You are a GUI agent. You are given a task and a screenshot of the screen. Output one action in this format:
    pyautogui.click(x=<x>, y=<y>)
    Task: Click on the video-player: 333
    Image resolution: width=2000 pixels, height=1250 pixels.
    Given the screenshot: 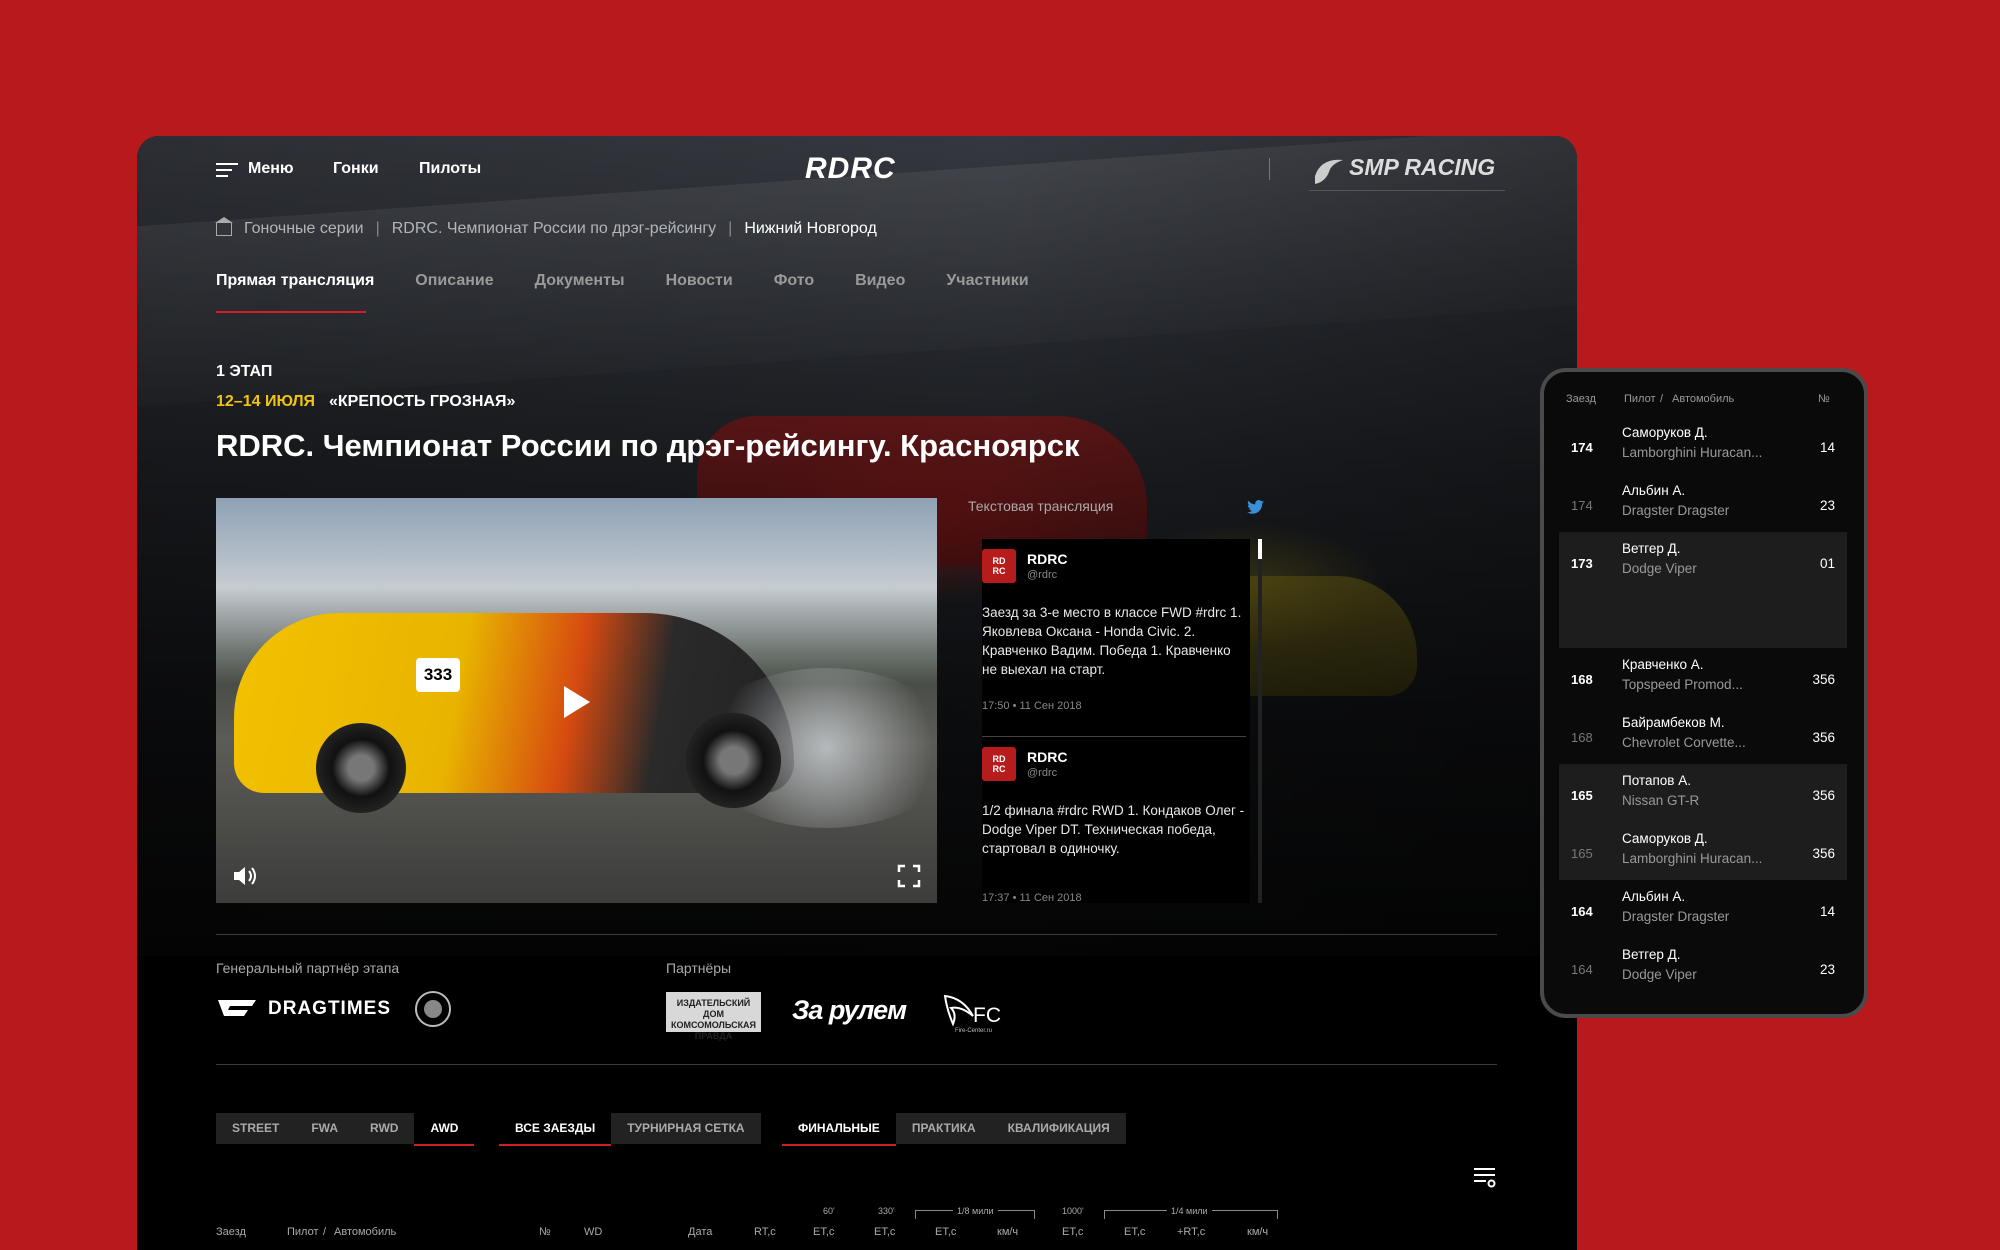 What is the action you would take?
    pyautogui.click(x=576, y=700)
    